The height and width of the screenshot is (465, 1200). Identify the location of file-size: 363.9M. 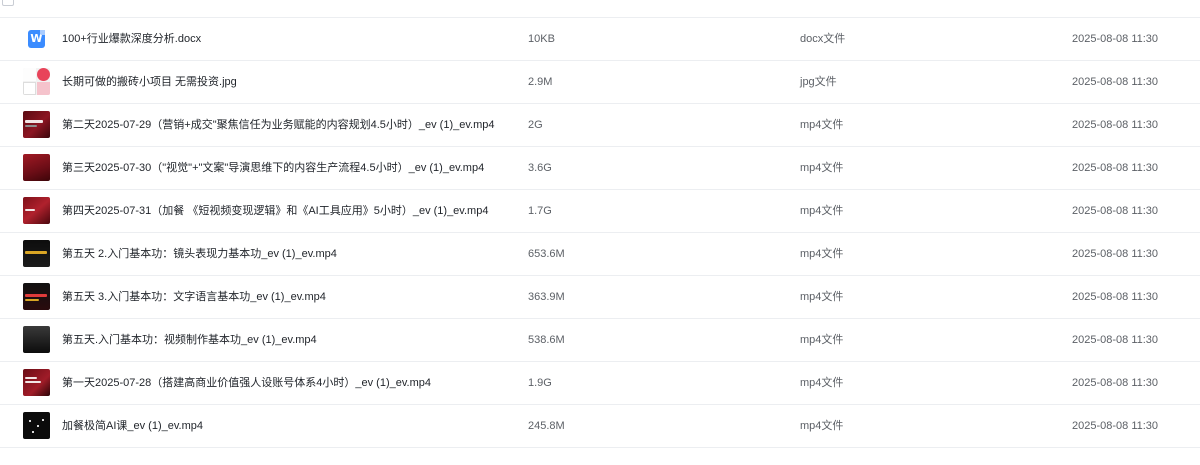
(546, 297).